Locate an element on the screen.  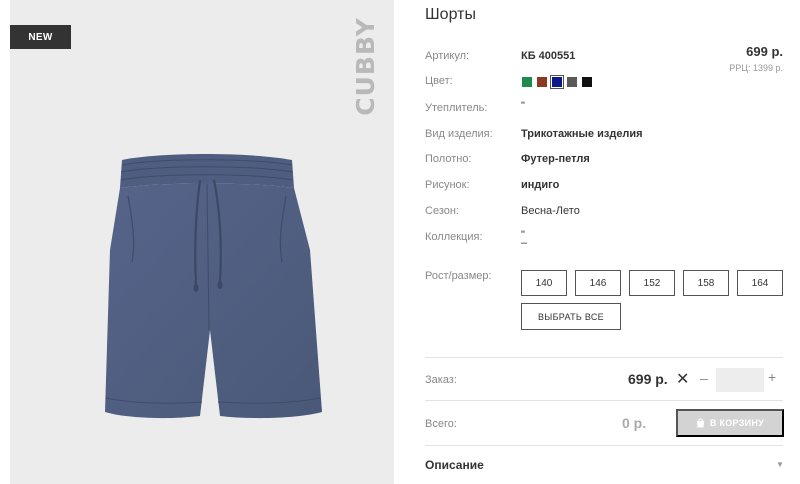
cart-bag-icon is located at coordinates (700, 423).